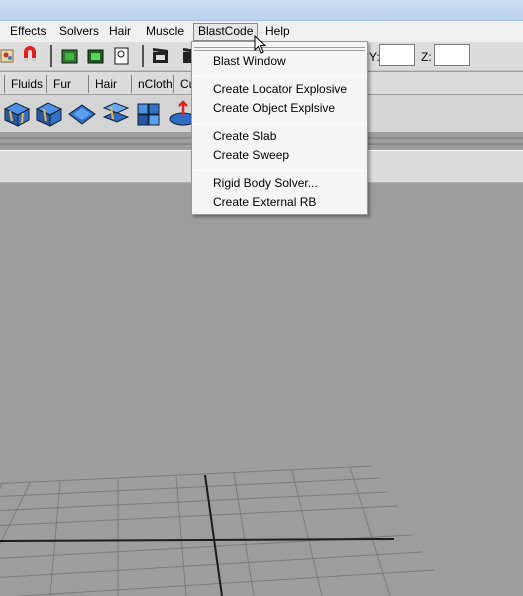  What do you see at coordinates (149, 114) in the screenshot?
I see `fluid-surface-icon` at bounding box center [149, 114].